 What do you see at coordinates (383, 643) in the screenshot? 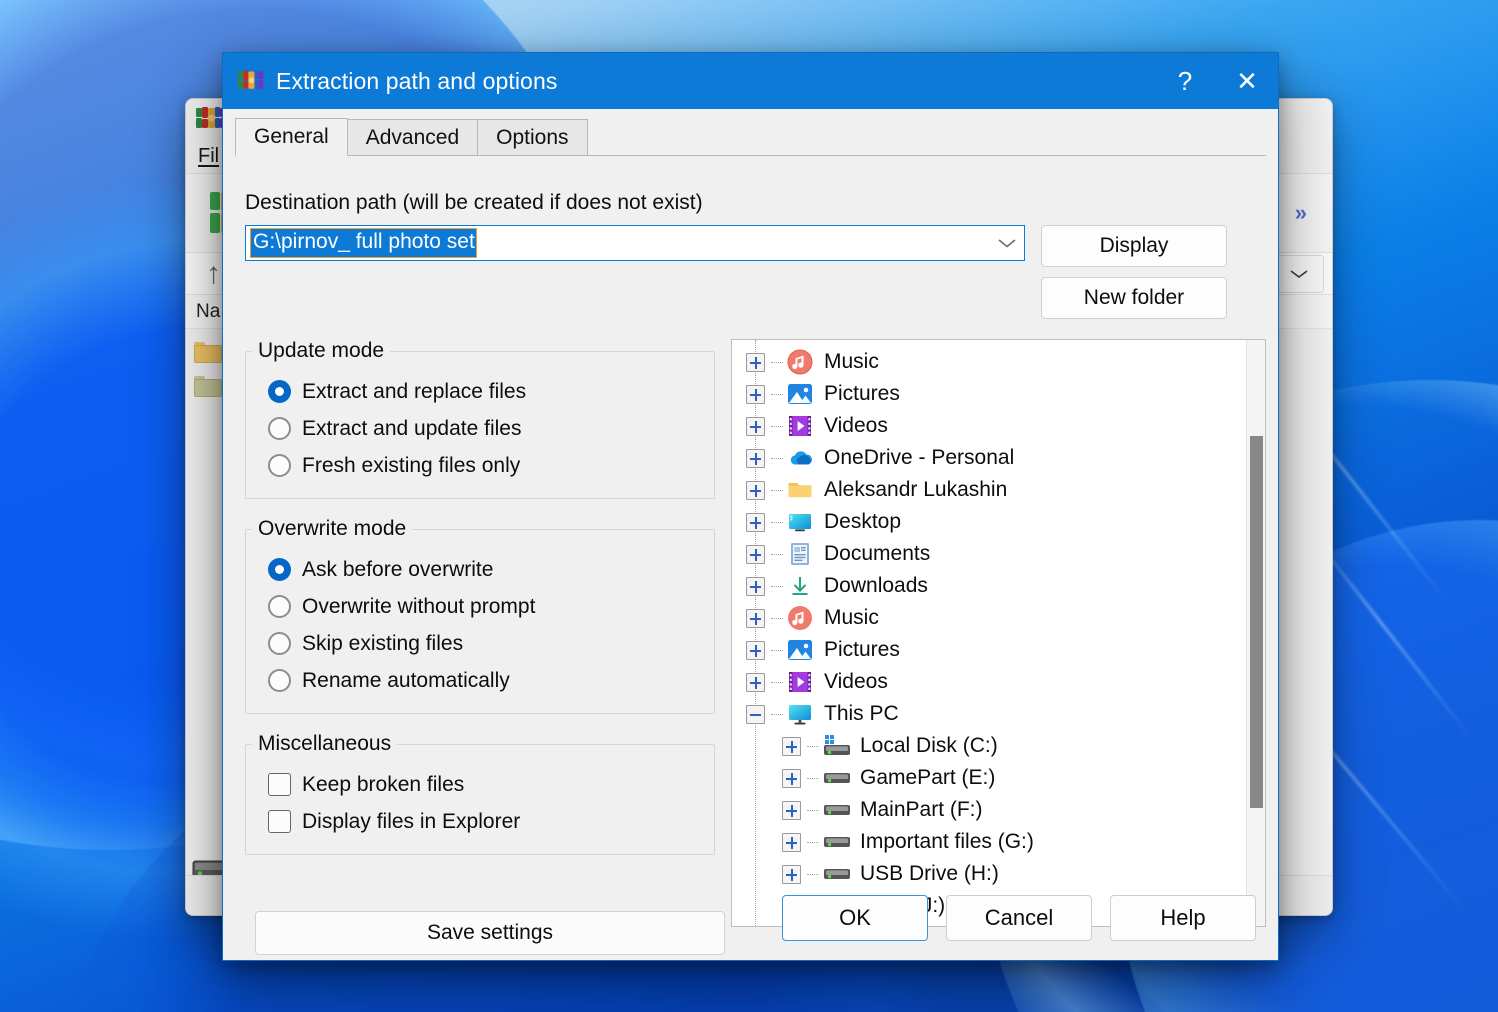
I see `option-label: Skip existing files` at bounding box center [383, 643].